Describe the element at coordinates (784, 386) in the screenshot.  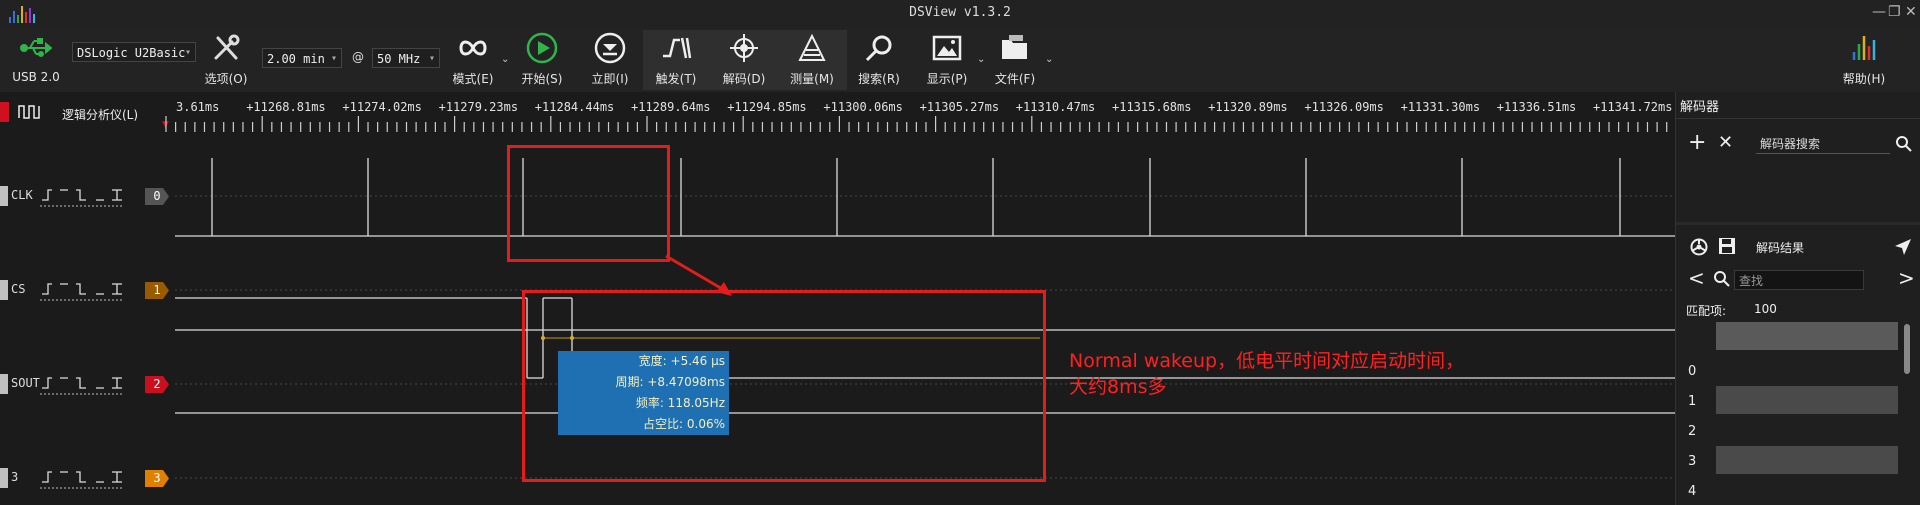
I see `annotation-box-sout` at that location.